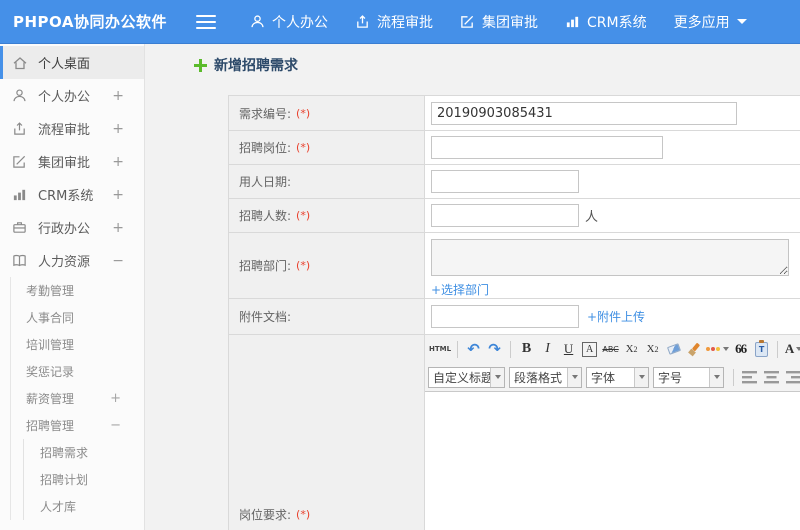  I want to click on font-size-select: 字号, so click(688, 377).